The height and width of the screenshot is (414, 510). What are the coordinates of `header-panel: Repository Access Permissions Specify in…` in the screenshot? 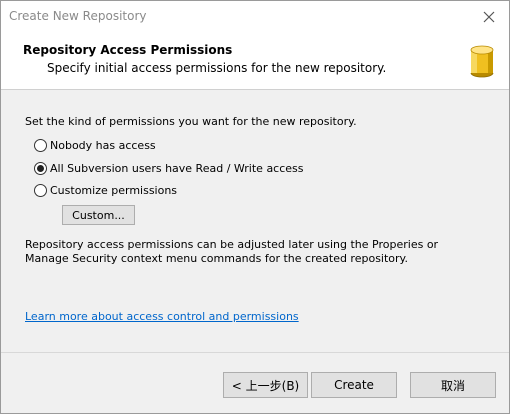 It's located at (255, 61).